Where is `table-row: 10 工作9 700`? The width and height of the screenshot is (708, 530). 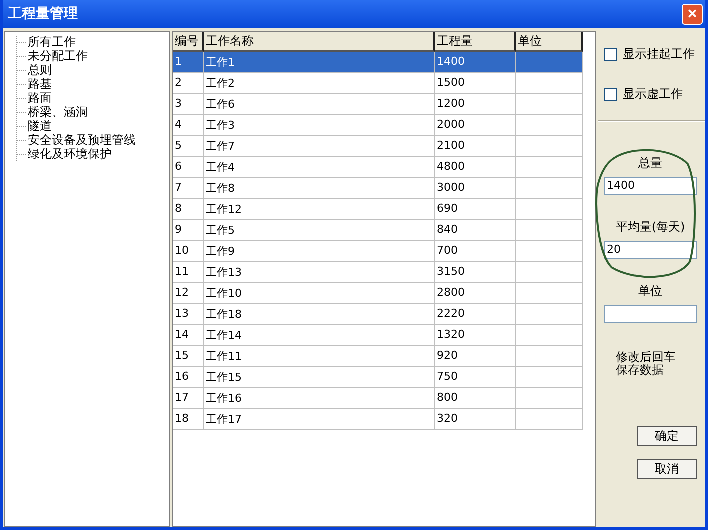 table-row: 10 工作9 700 is located at coordinates (384, 251).